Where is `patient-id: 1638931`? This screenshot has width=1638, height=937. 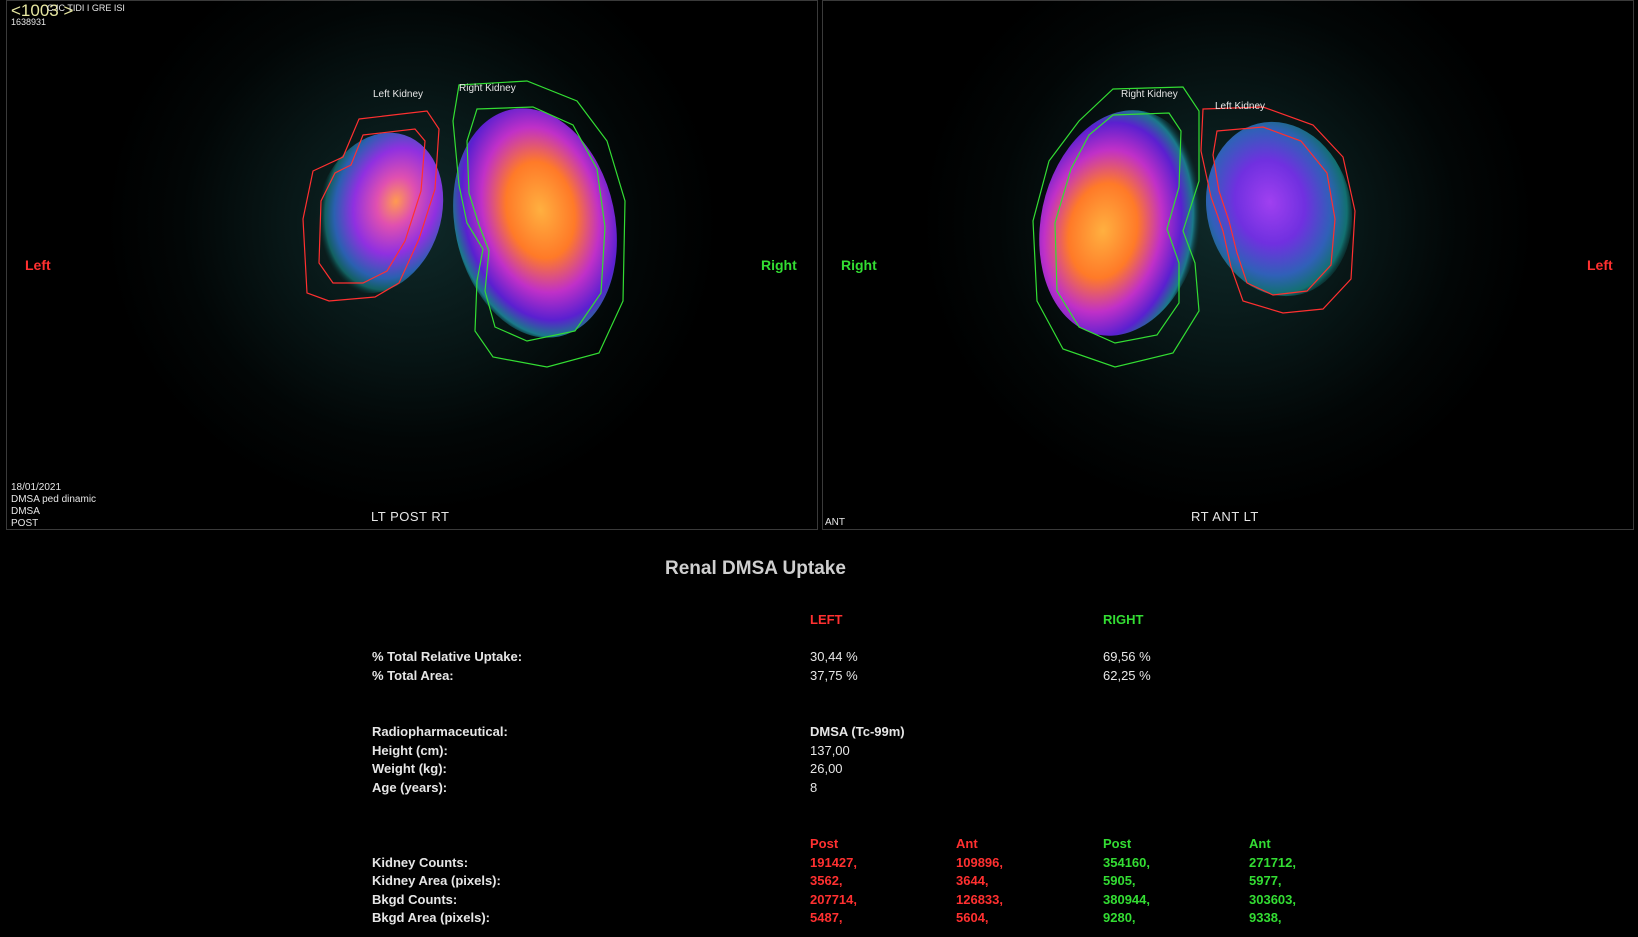
patient-id: 1638931 is located at coordinates (29, 22).